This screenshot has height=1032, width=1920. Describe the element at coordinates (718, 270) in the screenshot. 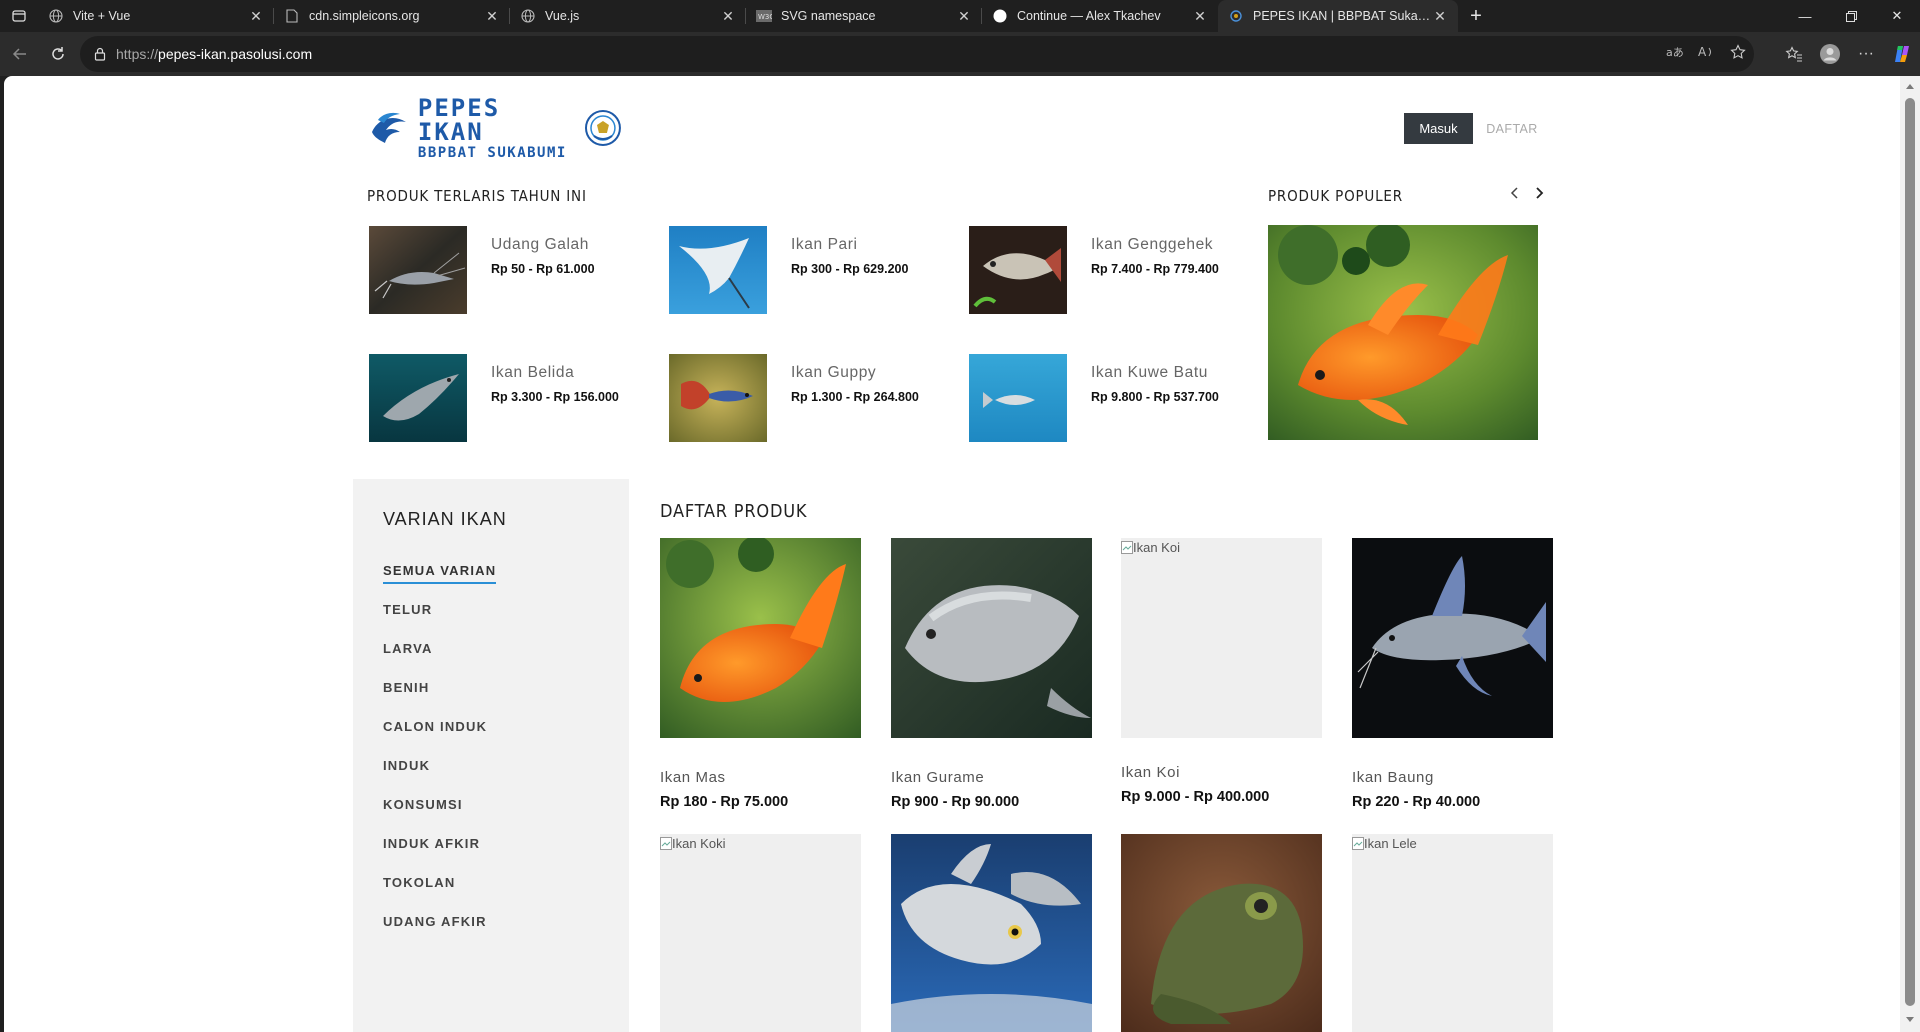

I see `stingray-image` at that location.